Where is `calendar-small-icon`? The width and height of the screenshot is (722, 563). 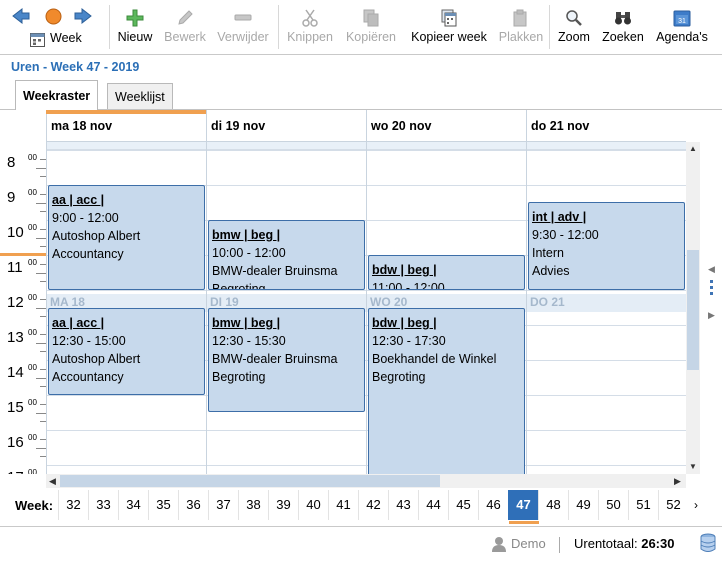
calendar-small-icon is located at coordinates (37, 41).